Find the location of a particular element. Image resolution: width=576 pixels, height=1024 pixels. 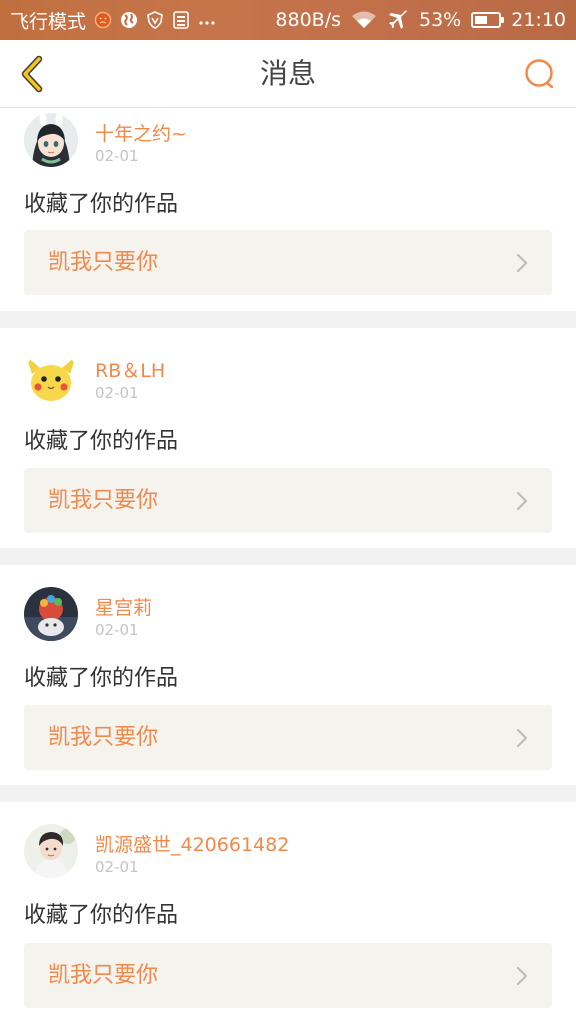

nav-bar: 消息 is located at coordinates (288, 74).